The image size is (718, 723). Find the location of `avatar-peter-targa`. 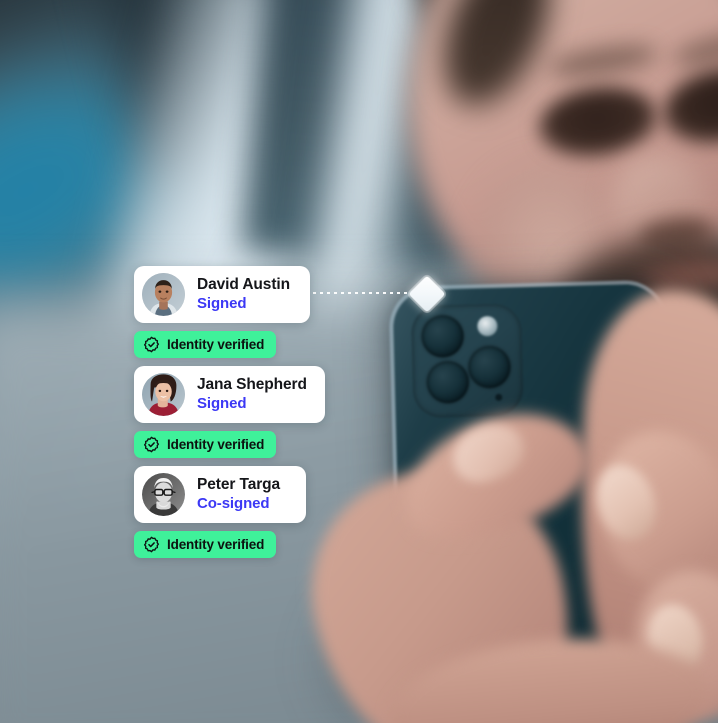

avatar-peter-targa is located at coordinates (163, 494).